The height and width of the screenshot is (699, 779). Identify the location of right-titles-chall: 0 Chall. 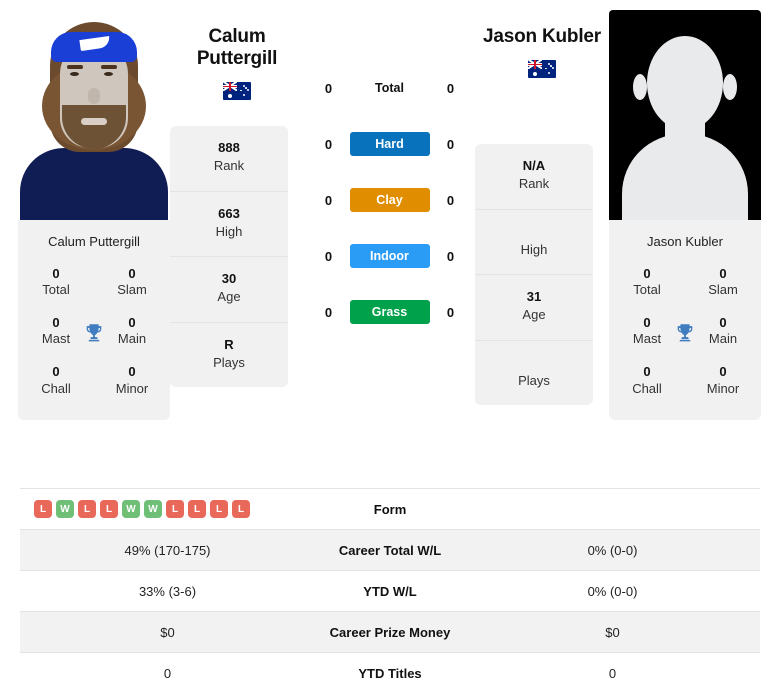
(647, 381).